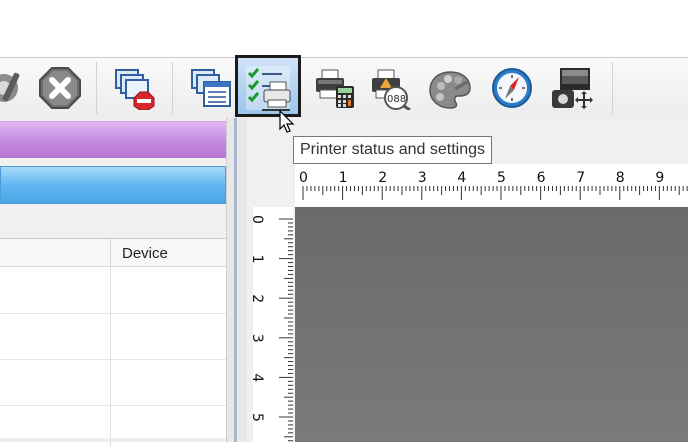 The height and width of the screenshot is (447, 688). Describe the element at coordinates (135, 89) in the screenshot. I see `stop-jobs-icon` at that location.